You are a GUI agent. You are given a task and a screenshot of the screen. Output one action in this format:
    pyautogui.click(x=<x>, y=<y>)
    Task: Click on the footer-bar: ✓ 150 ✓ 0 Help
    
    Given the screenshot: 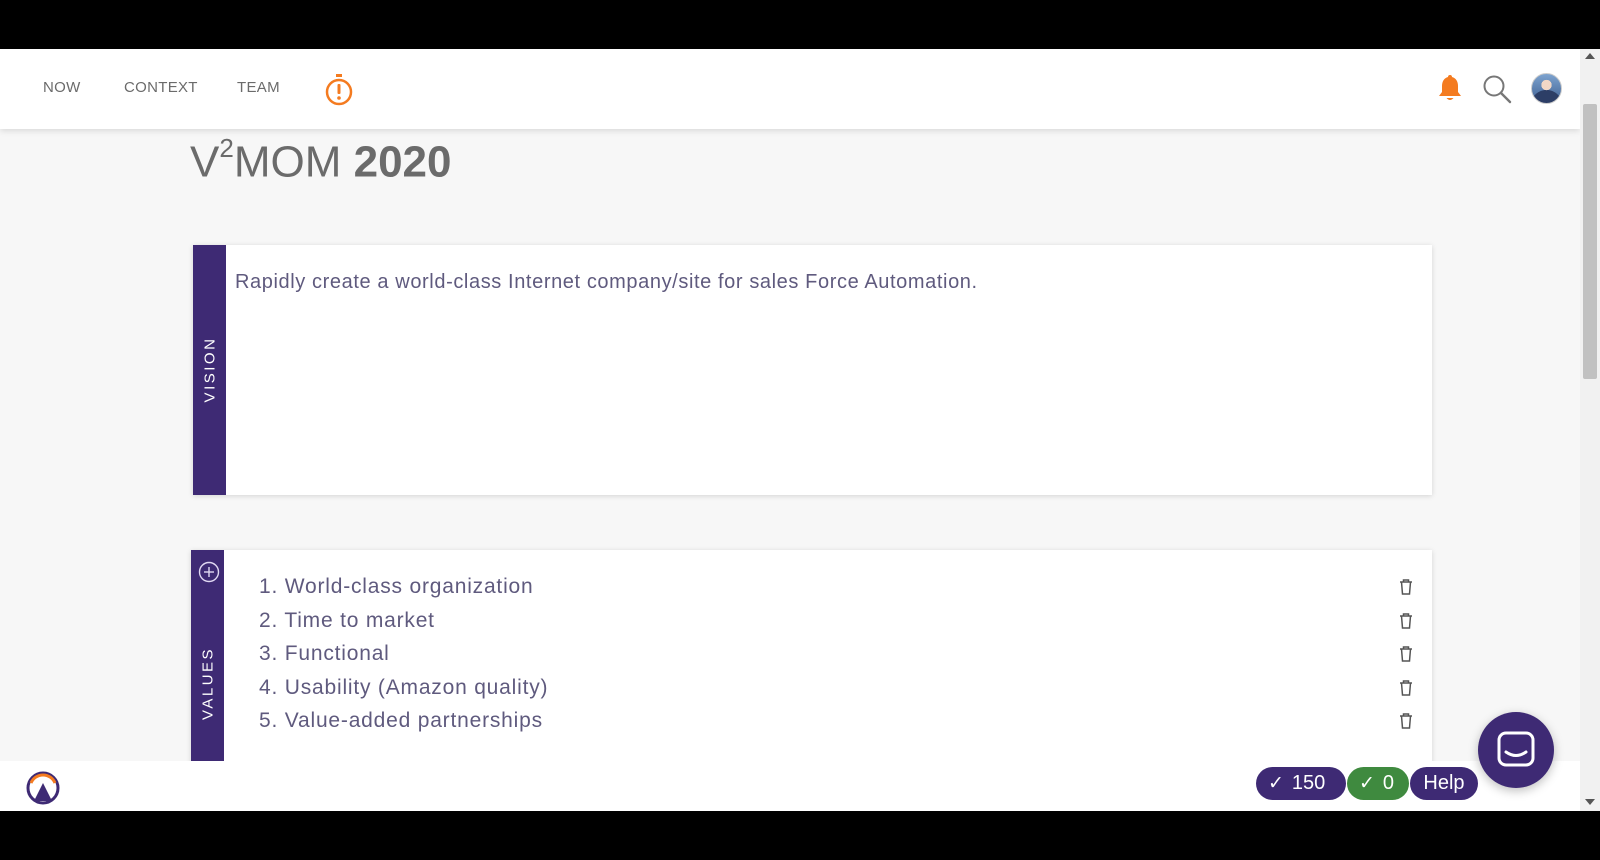 What is the action you would take?
    pyautogui.click(x=790, y=786)
    